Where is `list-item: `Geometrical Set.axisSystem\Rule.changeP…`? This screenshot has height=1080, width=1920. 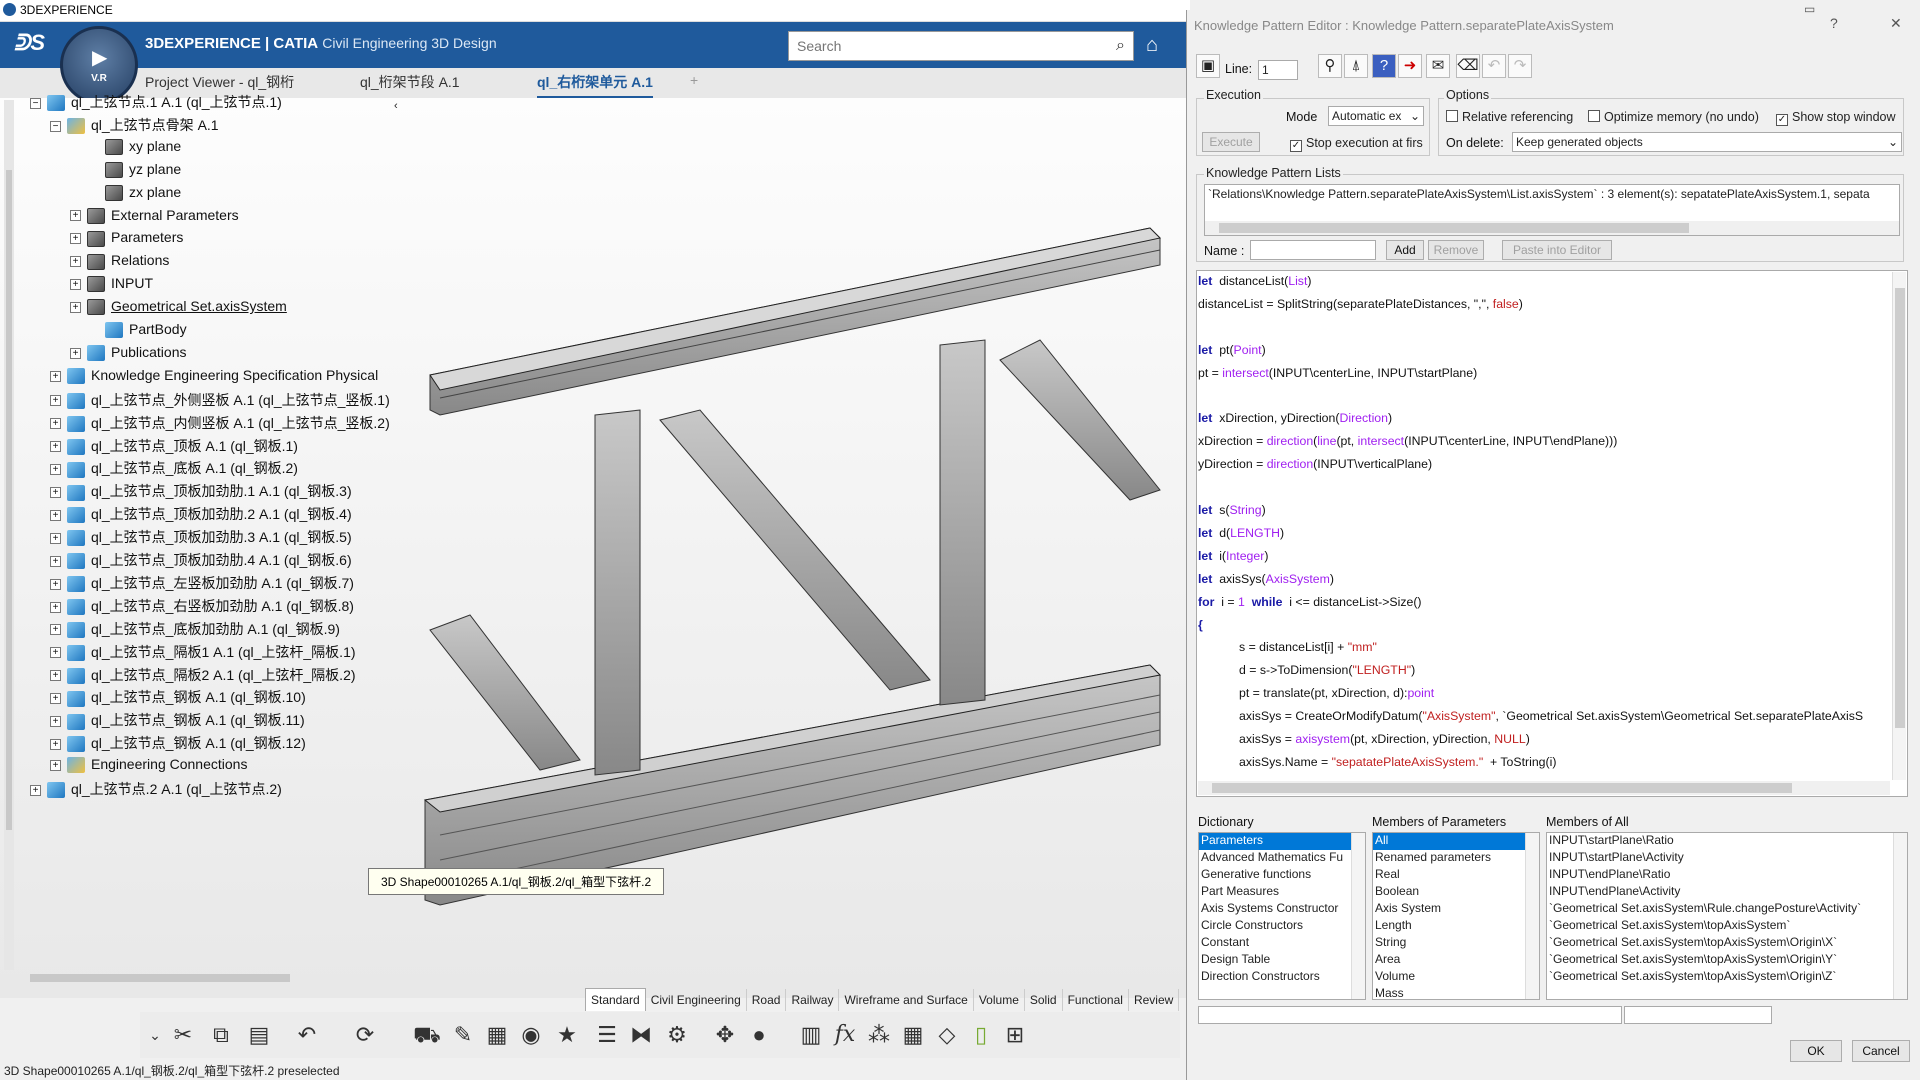
list-item: `Geometrical Set.axisSystem\Rule.changeP… is located at coordinates (1727, 909).